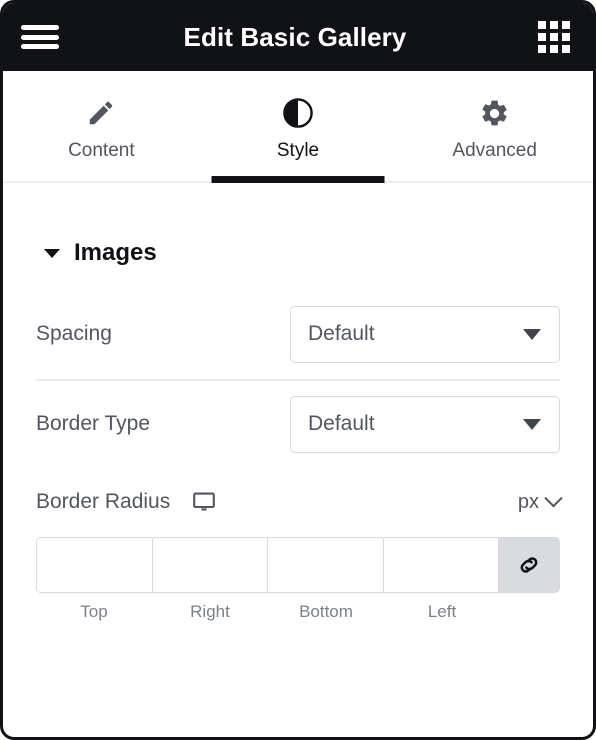  I want to click on tab-style: Style, so click(298, 126).